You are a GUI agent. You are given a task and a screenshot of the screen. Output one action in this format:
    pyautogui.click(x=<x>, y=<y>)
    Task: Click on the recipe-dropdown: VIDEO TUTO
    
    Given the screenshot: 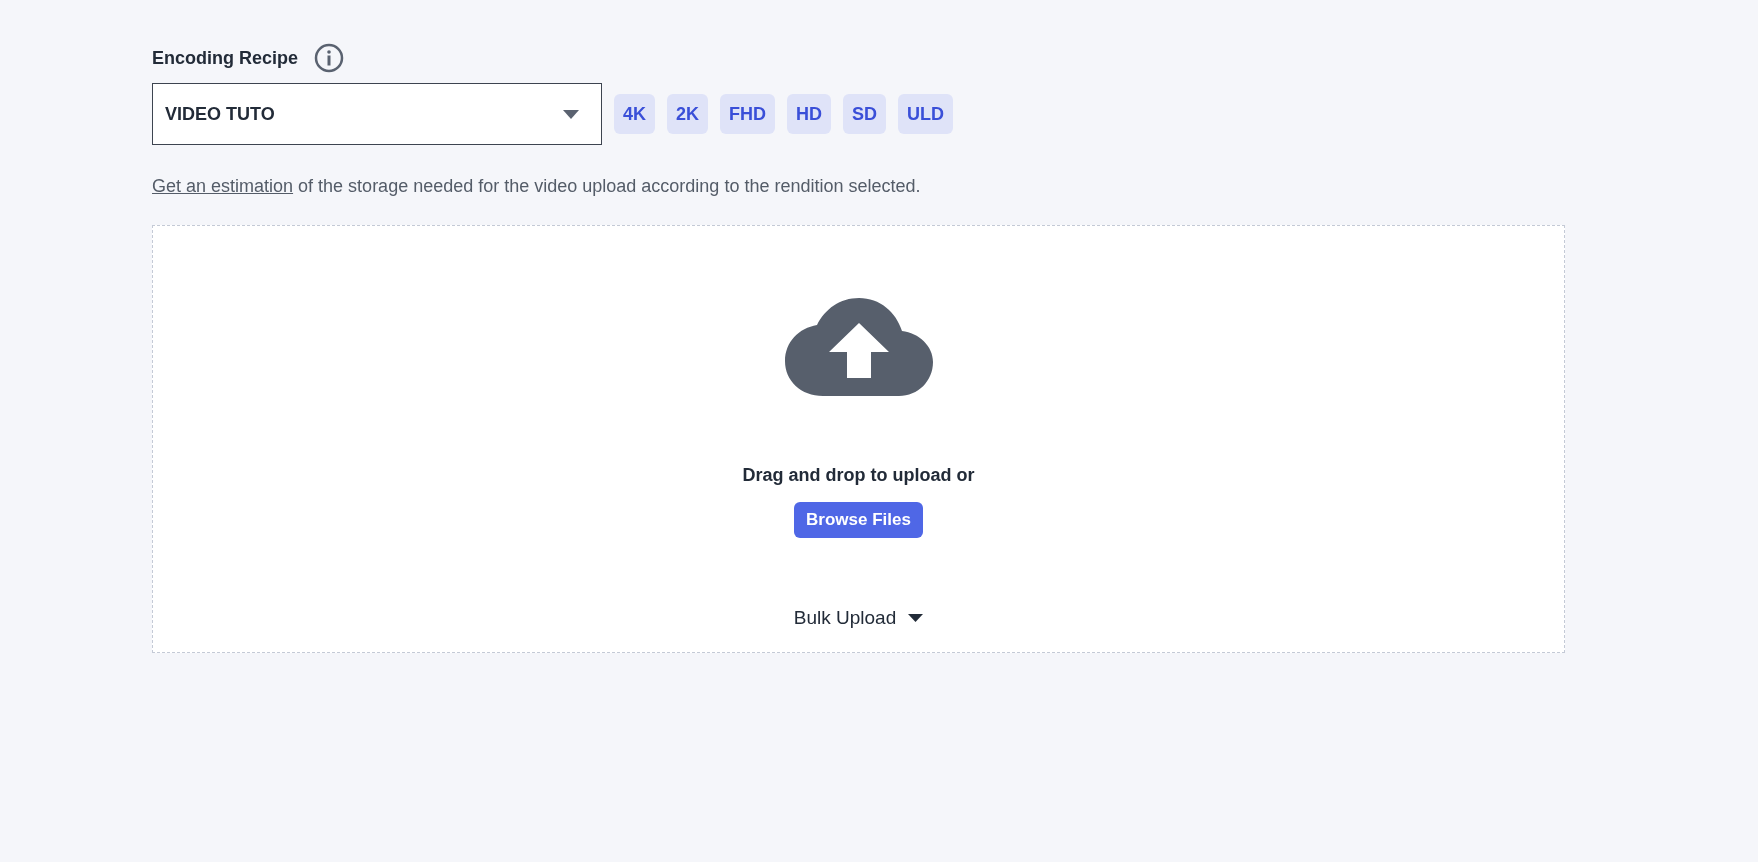 What is the action you would take?
    pyautogui.click(x=377, y=114)
    